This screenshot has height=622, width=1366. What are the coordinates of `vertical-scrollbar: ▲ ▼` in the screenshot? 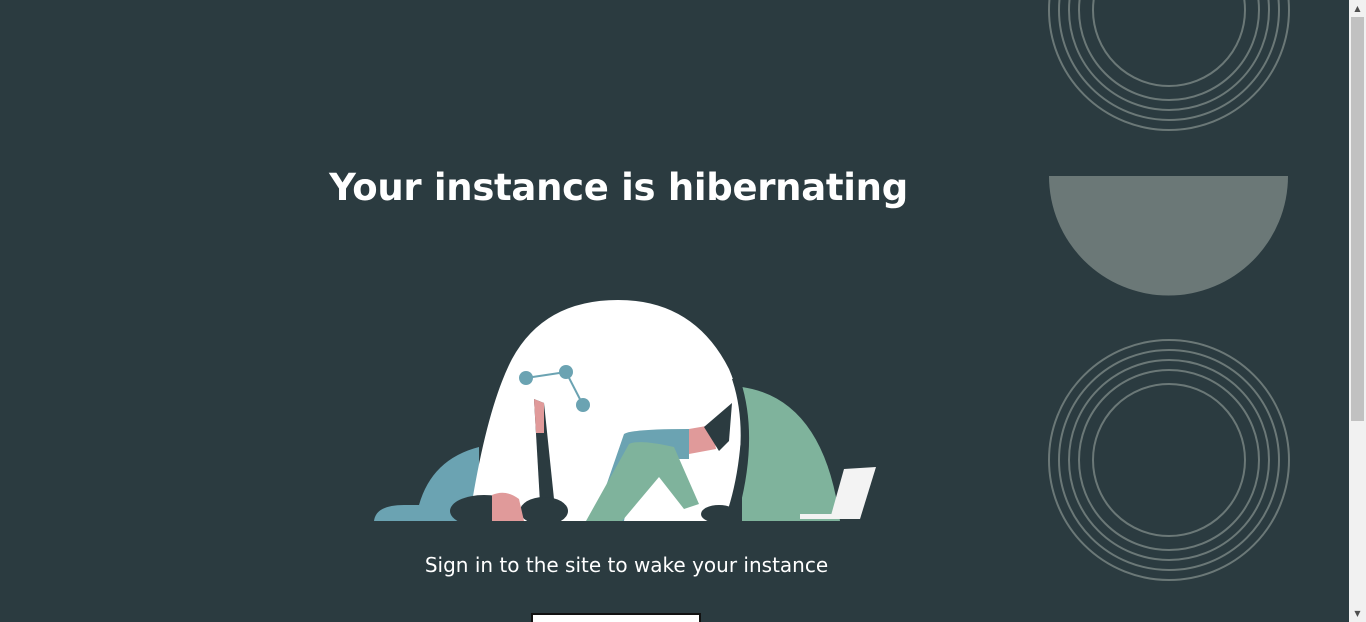 It's located at (1357, 311).